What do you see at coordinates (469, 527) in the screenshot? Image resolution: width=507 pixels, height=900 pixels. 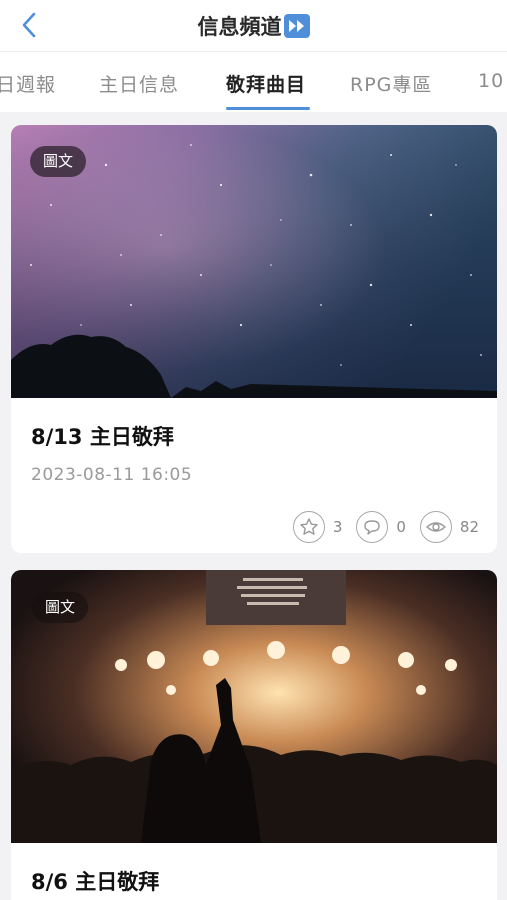 I see `view-count: 82` at bounding box center [469, 527].